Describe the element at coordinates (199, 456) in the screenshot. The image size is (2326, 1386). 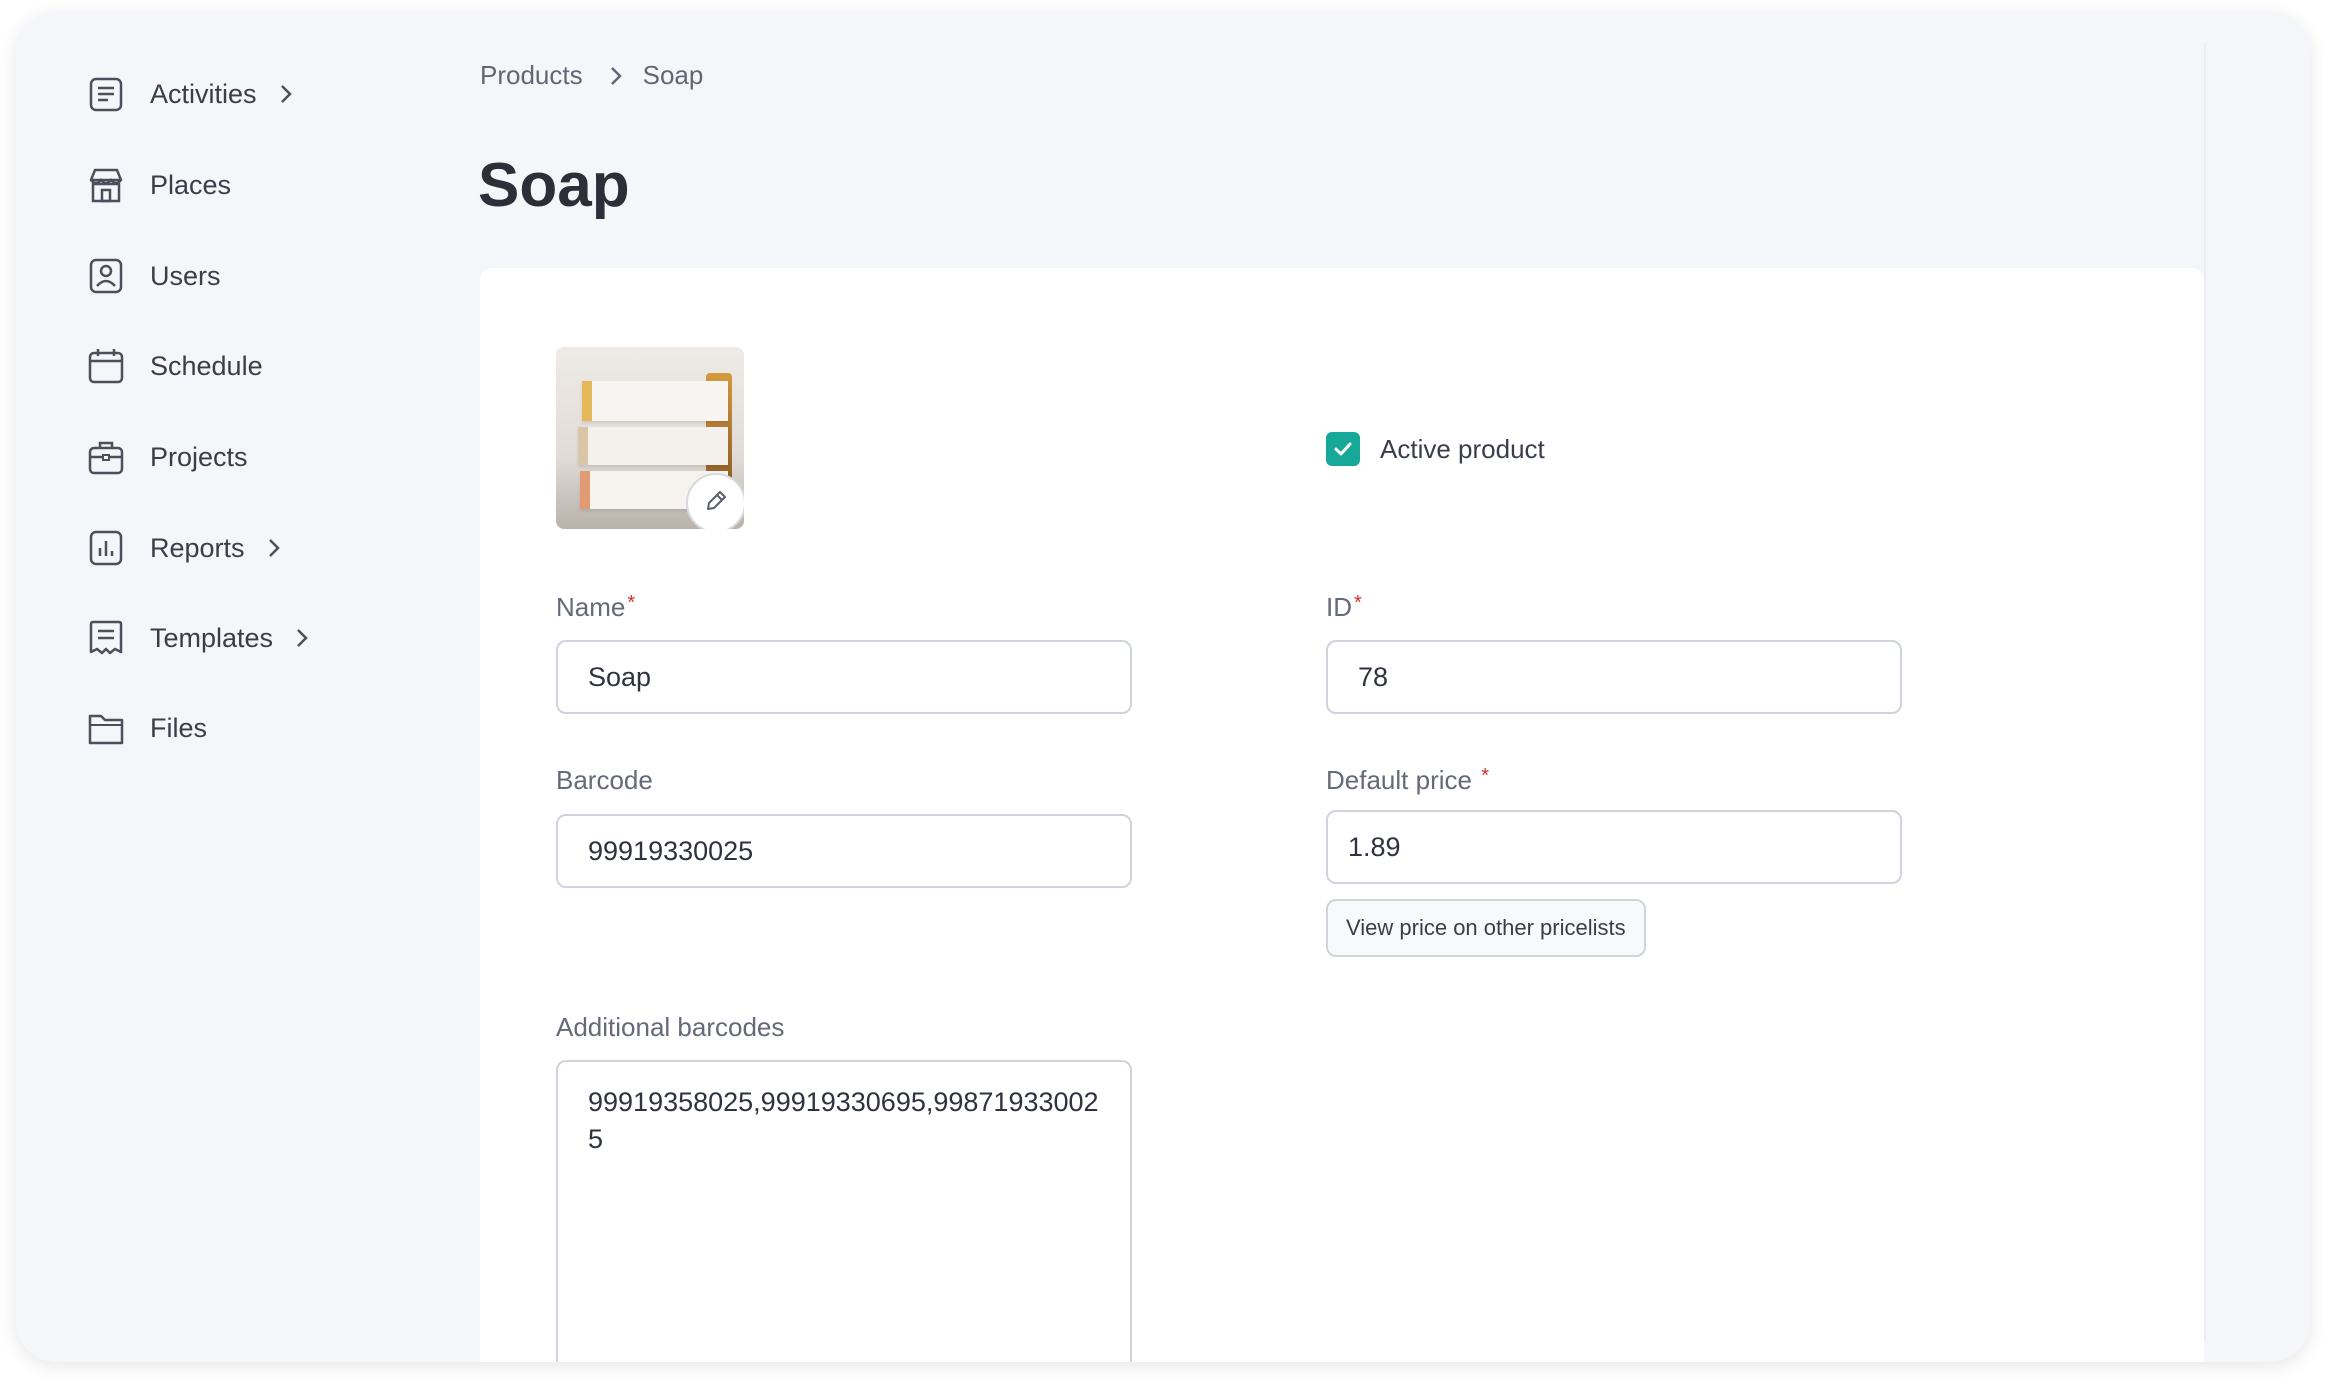
I see `sidebar-item-label: Projects` at that location.